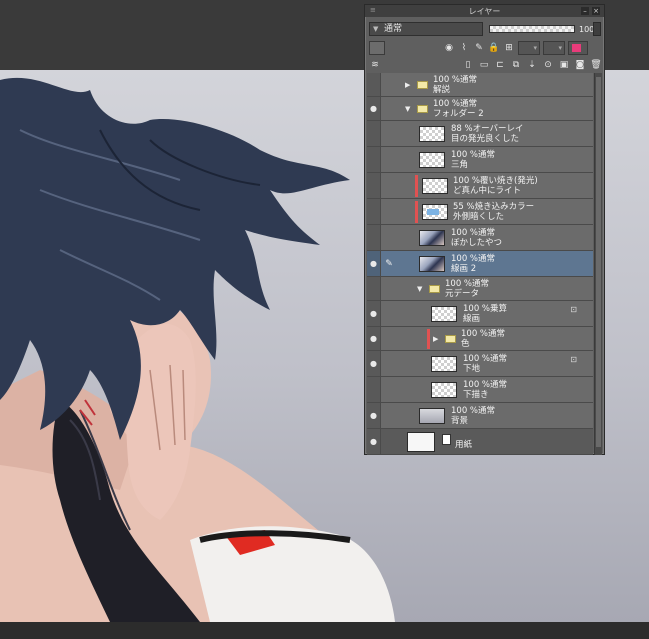  I want to click on clip-icon: ⊙, so click(548, 65).